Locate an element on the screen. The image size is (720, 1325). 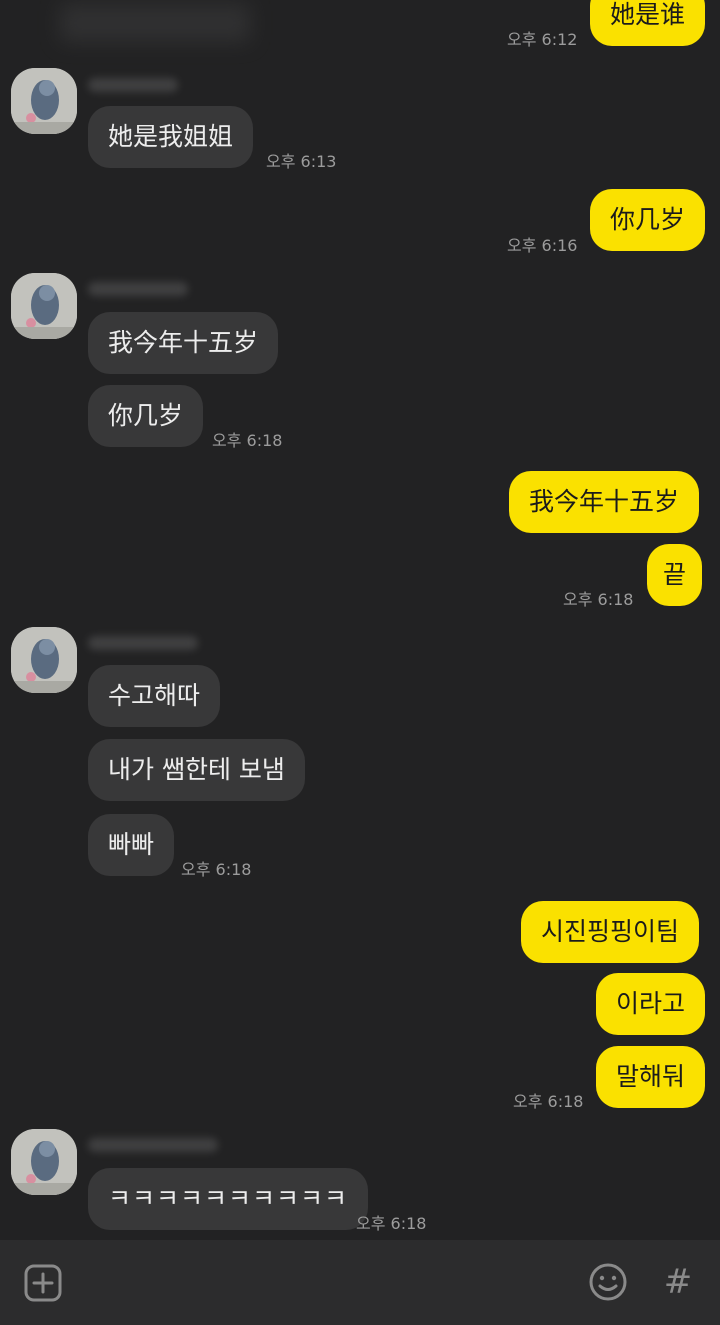
input-bar: # is located at coordinates (360, 1282).